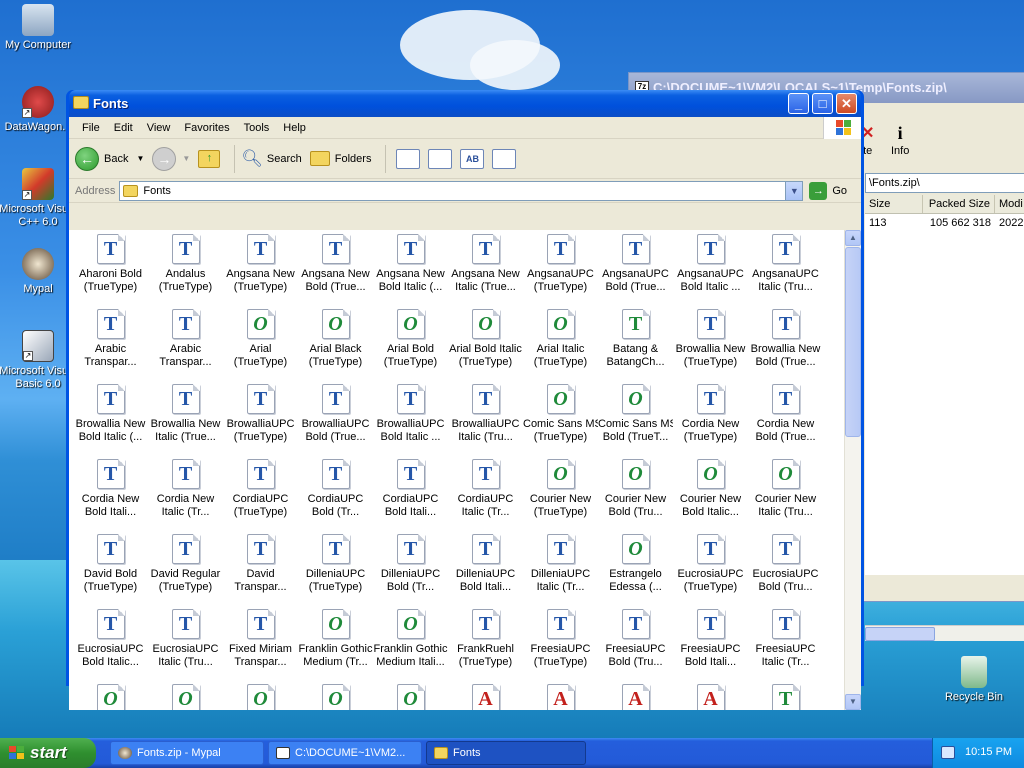  Describe the element at coordinates (185, 567) in the screenshot. I see `font-item: T David Regular (TrueType)` at that location.